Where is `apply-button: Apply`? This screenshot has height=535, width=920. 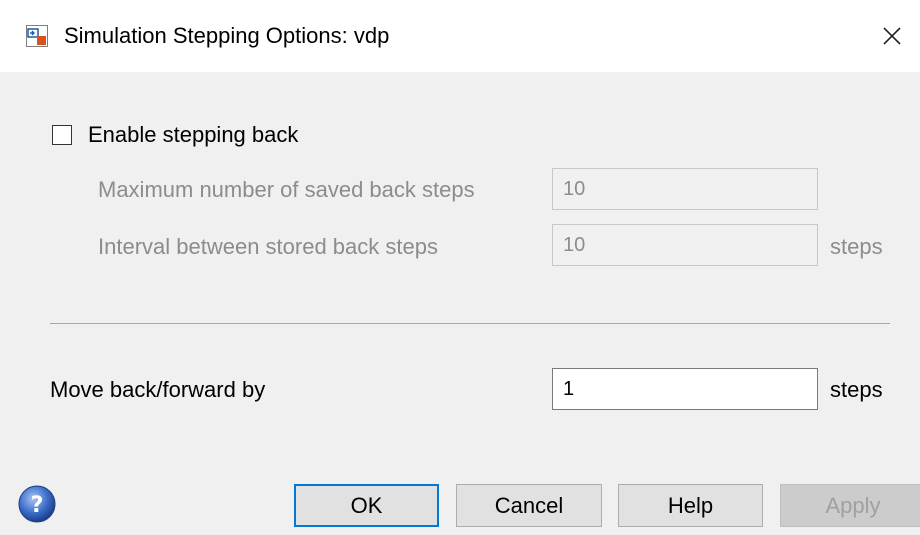
apply-button: Apply is located at coordinates (850, 505).